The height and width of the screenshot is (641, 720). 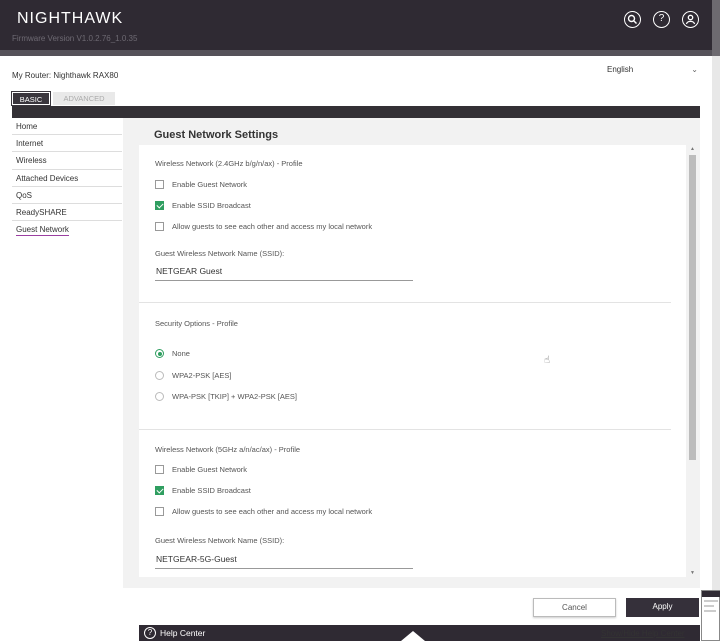 I want to click on language-select: English ⌄, so click(x=654, y=72).